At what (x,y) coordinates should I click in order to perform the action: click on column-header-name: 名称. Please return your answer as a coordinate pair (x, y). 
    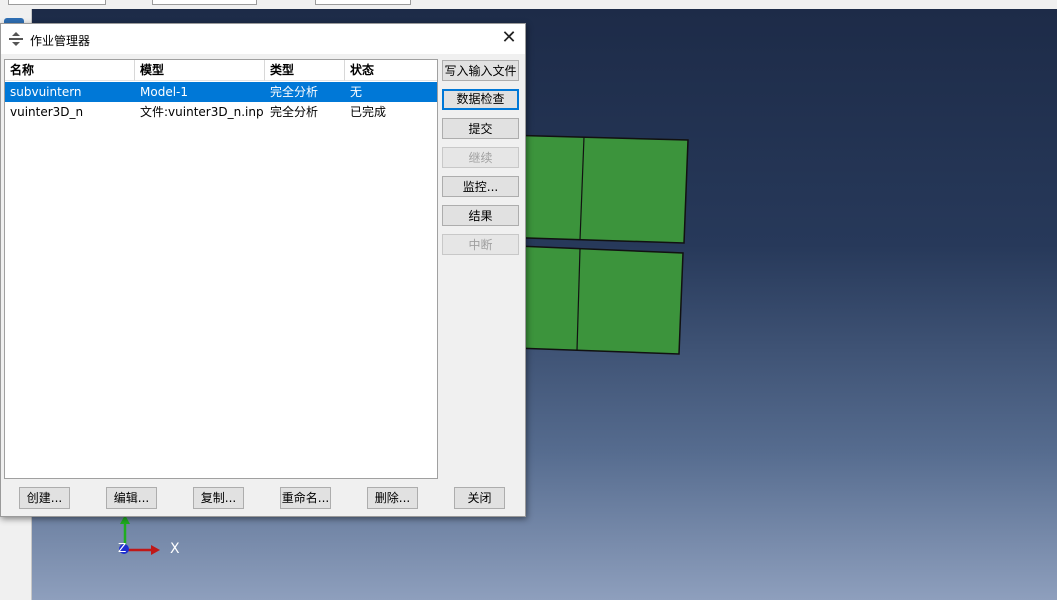
    Looking at the image, I should click on (70, 70).